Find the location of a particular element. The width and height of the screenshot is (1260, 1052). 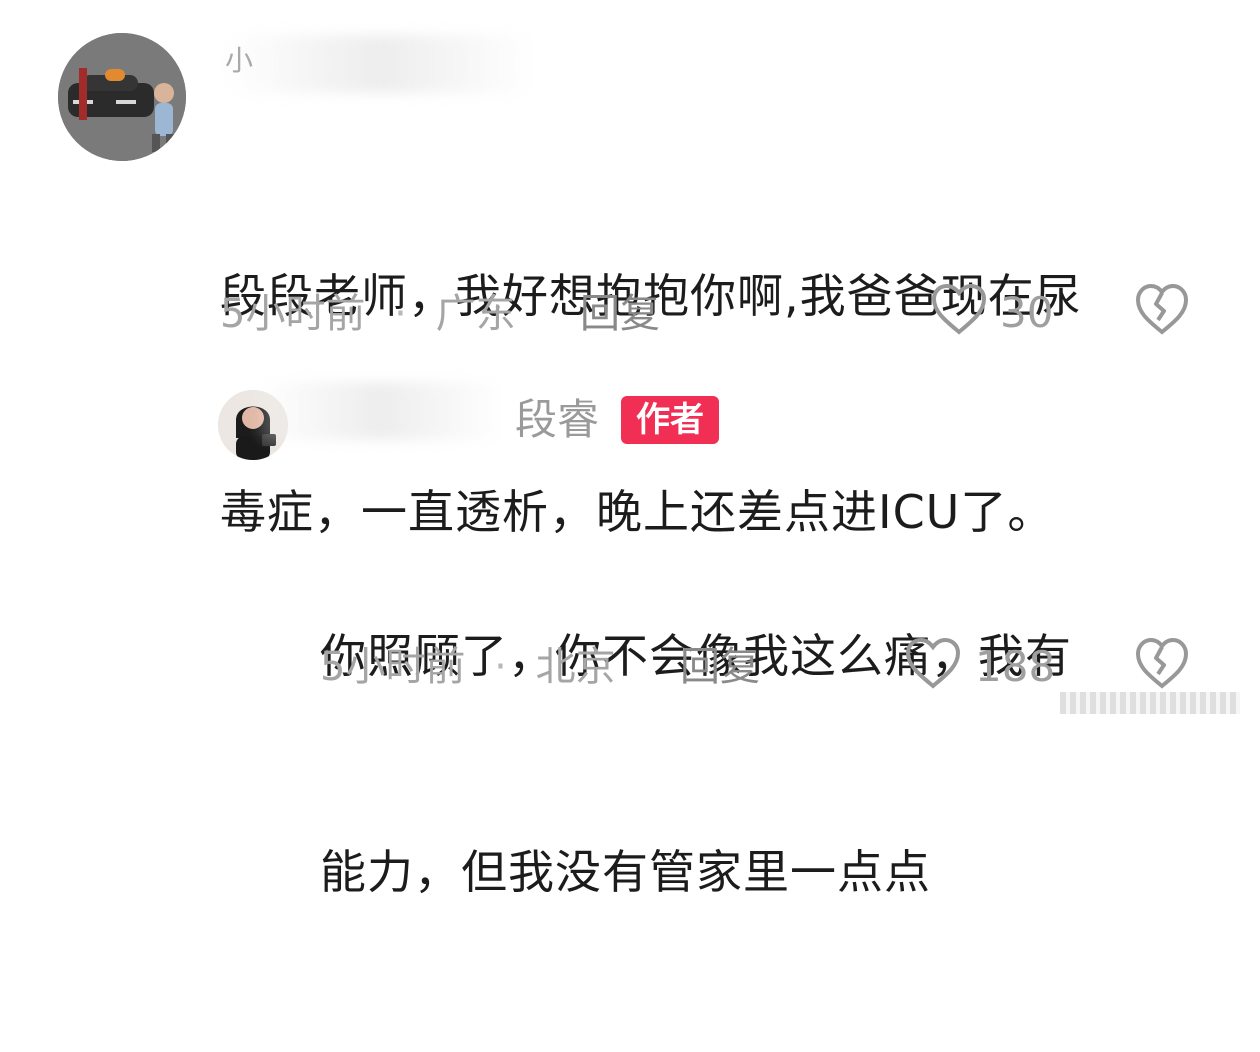

like-count: 30 is located at coordinates (1027, 312).